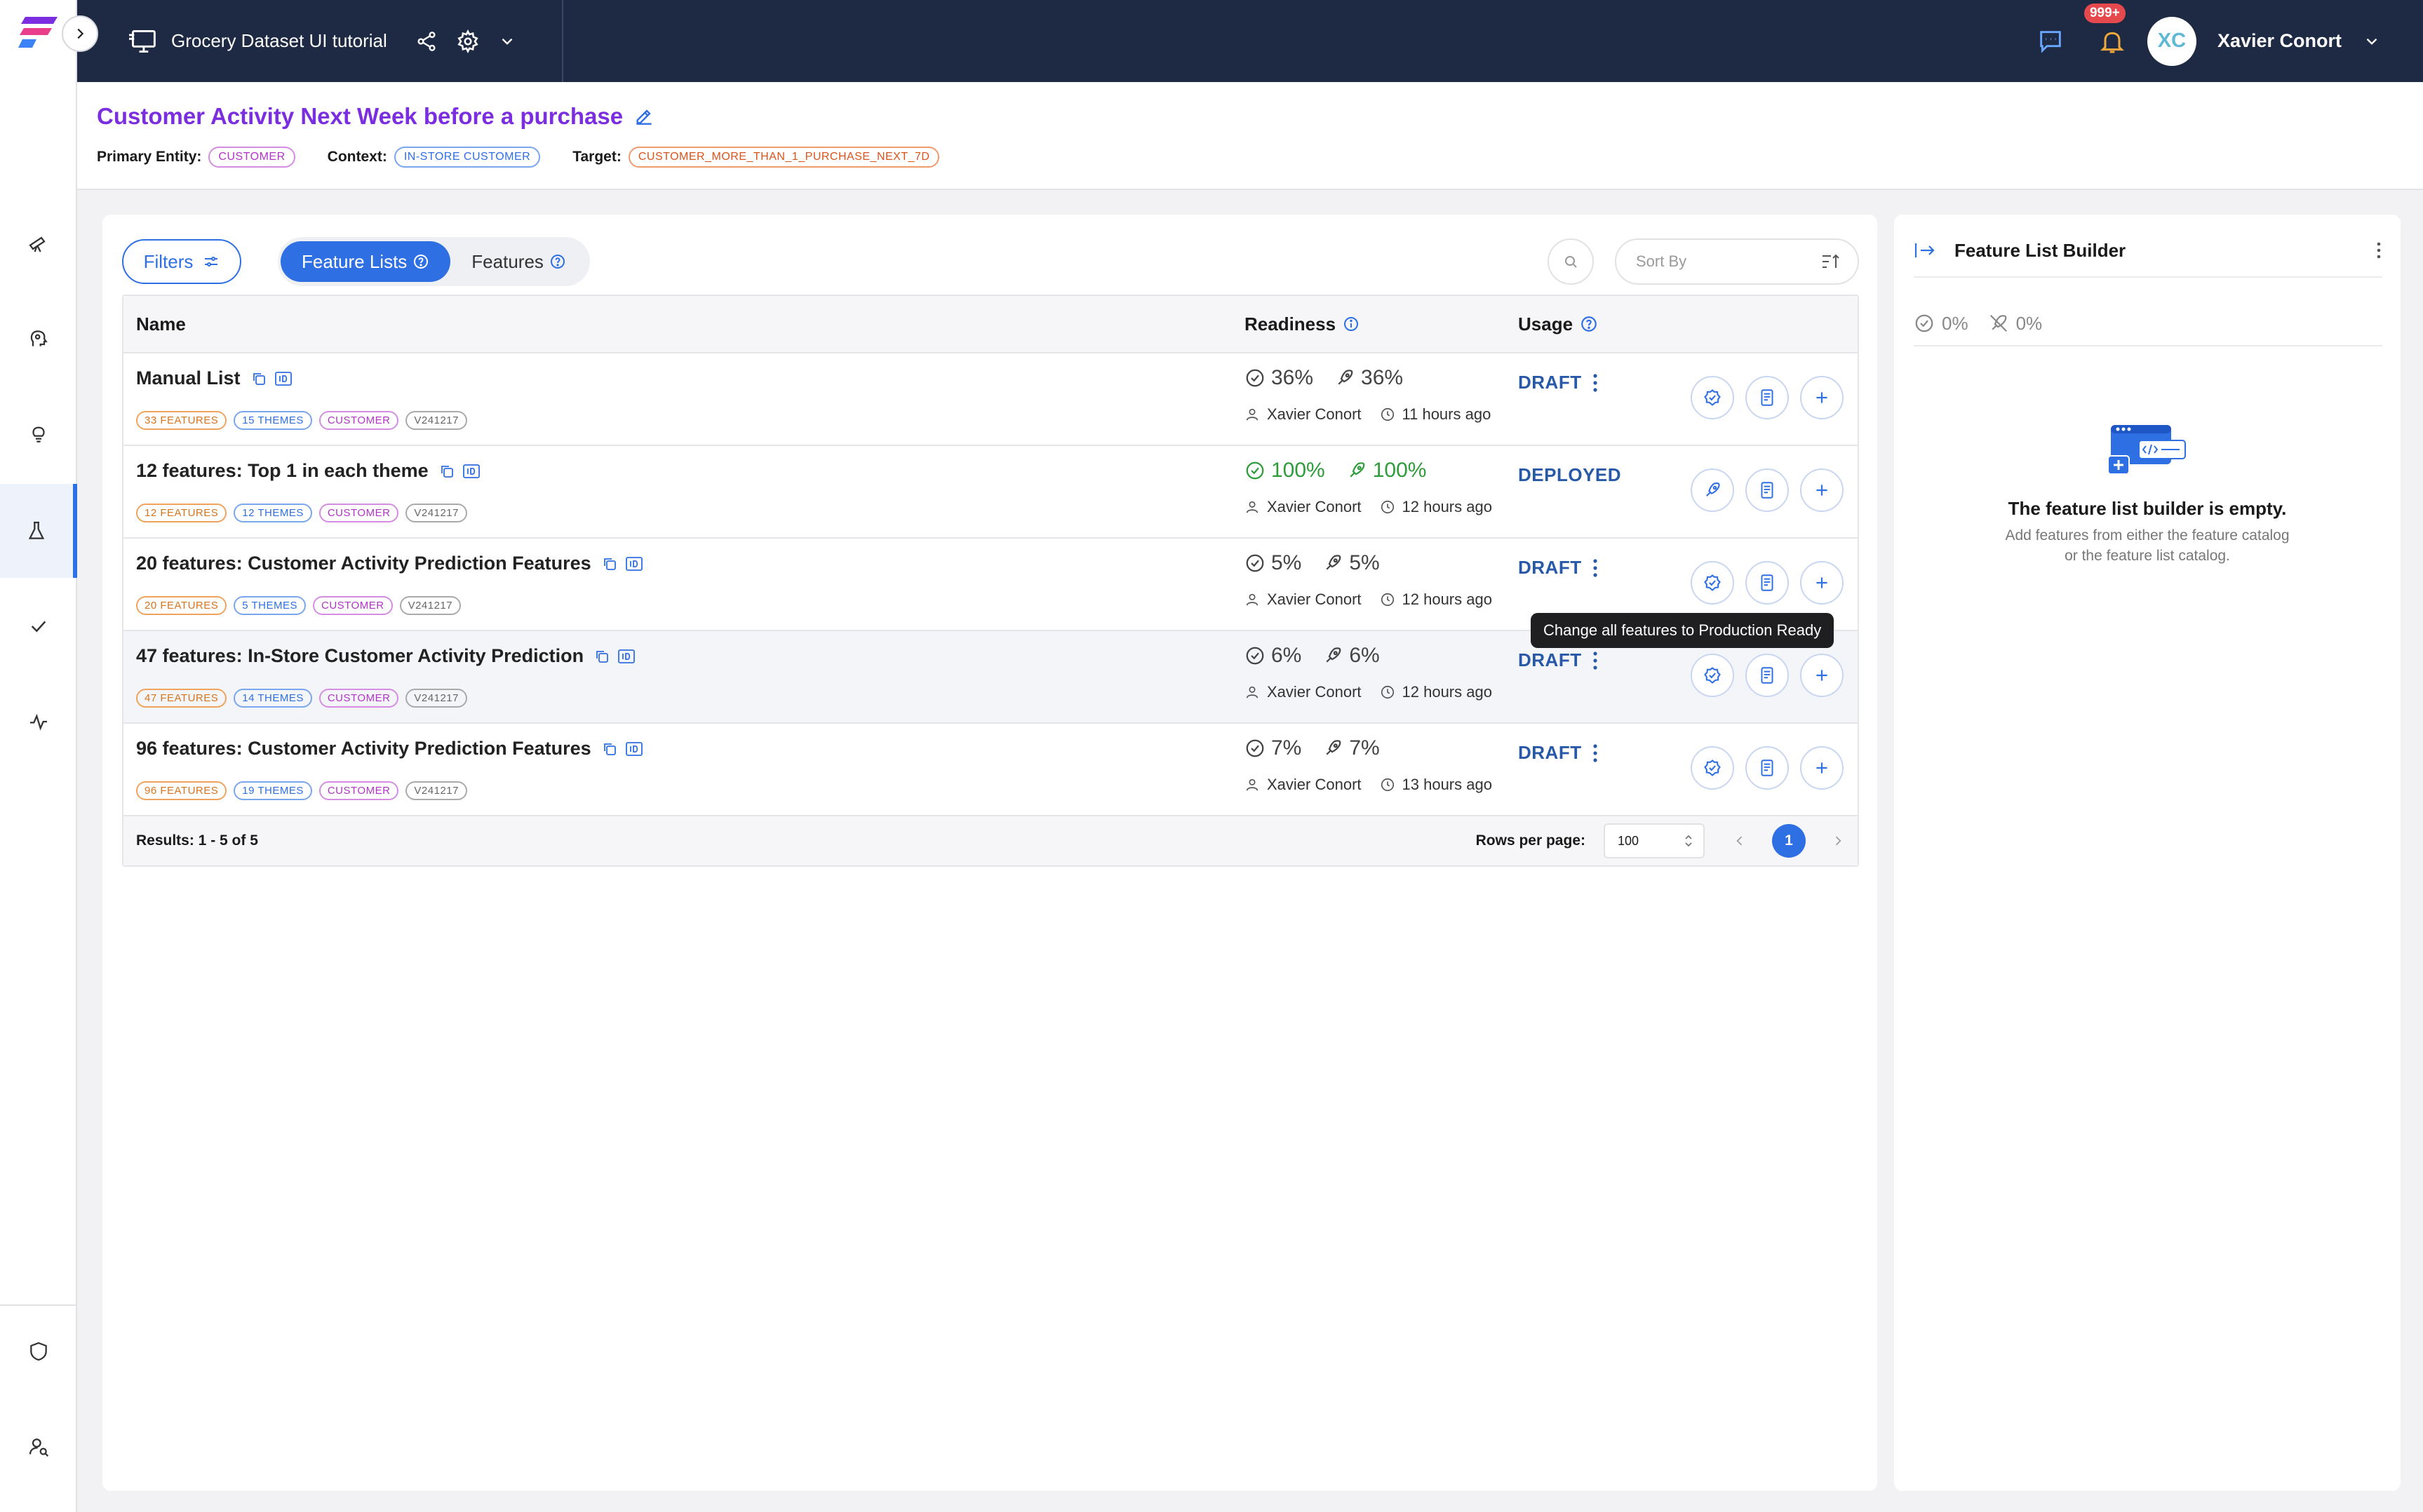 Image resolution: width=2423 pixels, height=1512 pixels. Describe the element at coordinates (2105, 29) in the screenshot. I see `notifications-button: 999+` at that location.